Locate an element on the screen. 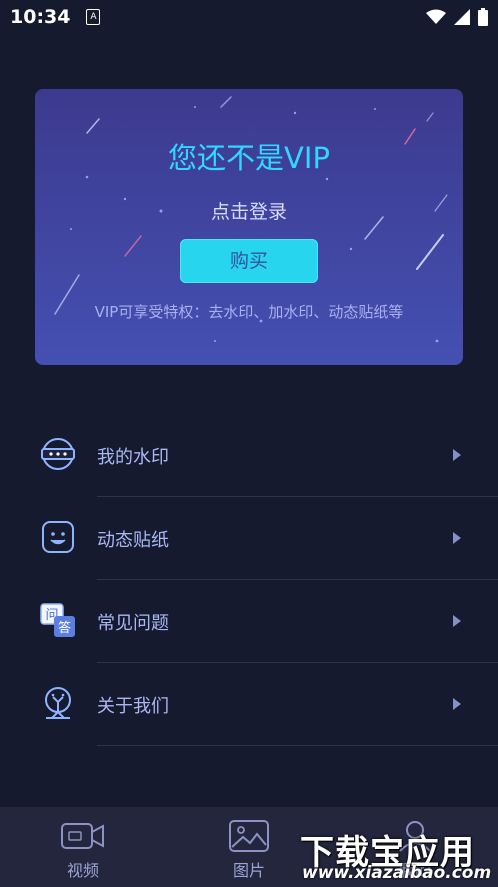 The image size is (498, 887). nav-tab-video: 视频 is located at coordinates (83, 847).